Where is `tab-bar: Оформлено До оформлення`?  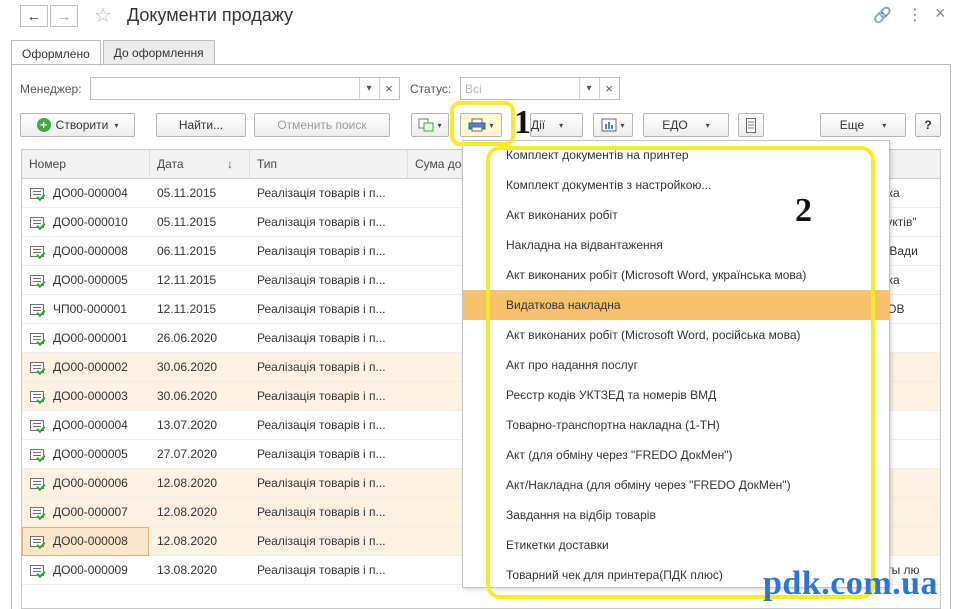 tab-bar: Оформлено До оформлення is located at coordinates (114, 53).